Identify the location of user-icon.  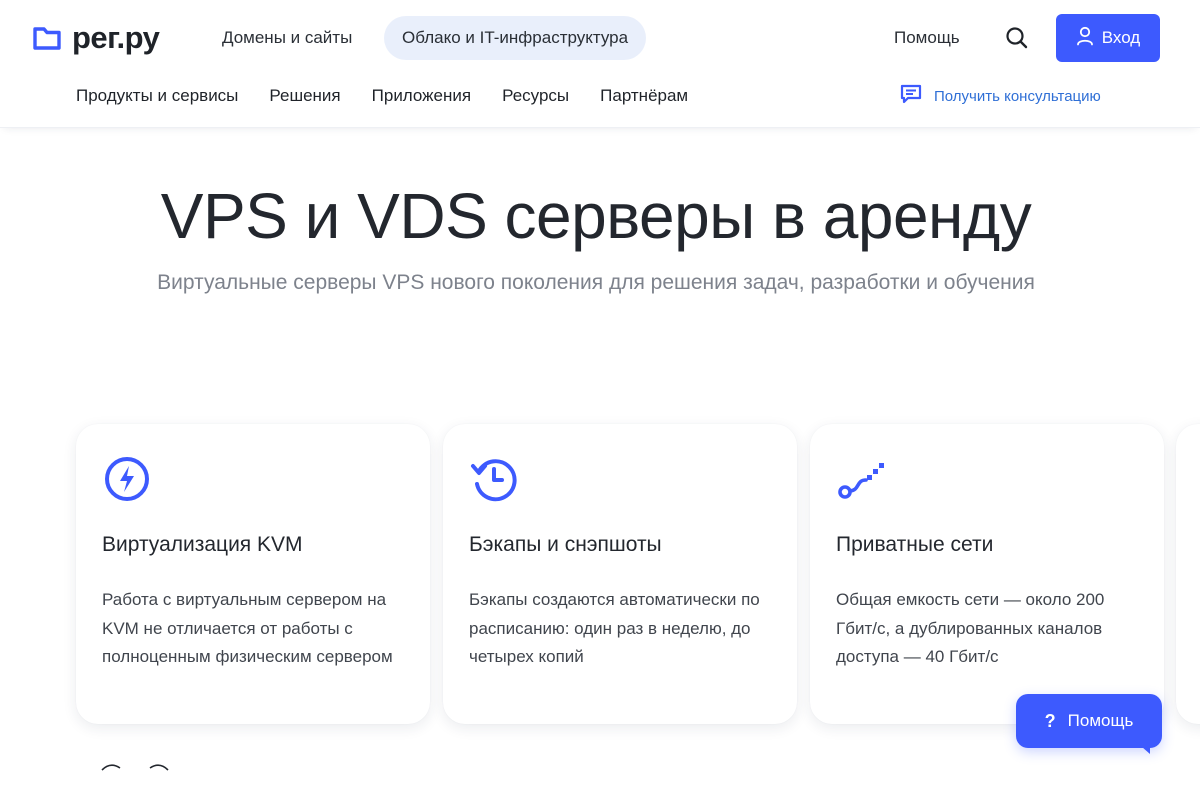
(1085, 38).